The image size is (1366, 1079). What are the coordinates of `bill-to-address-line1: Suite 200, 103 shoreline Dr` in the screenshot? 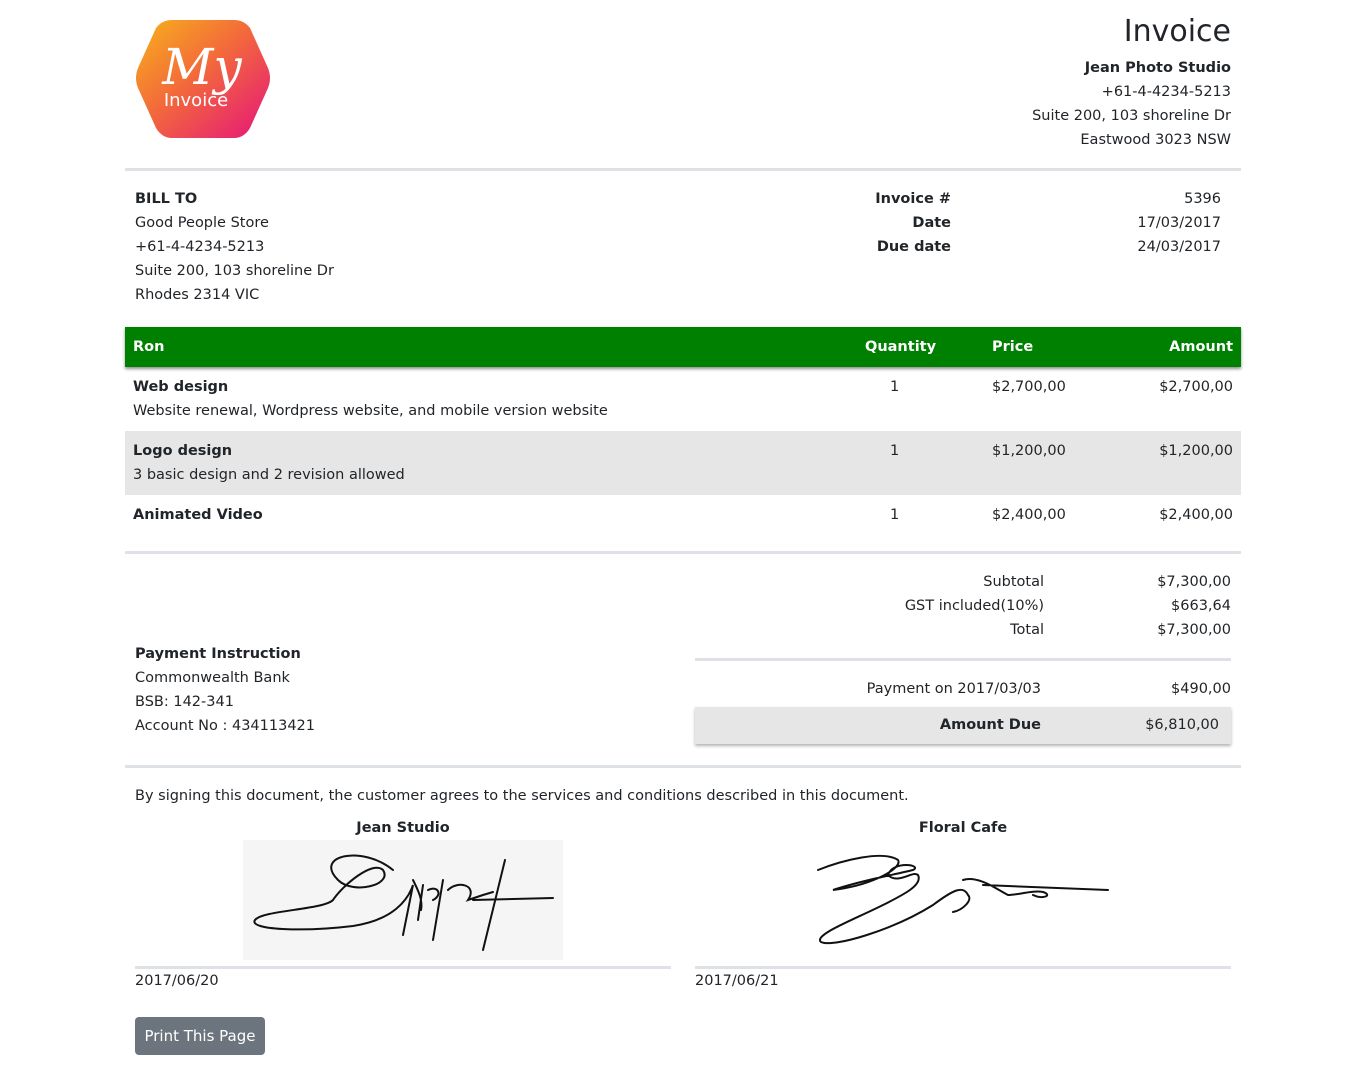 It's located at (234, 271).